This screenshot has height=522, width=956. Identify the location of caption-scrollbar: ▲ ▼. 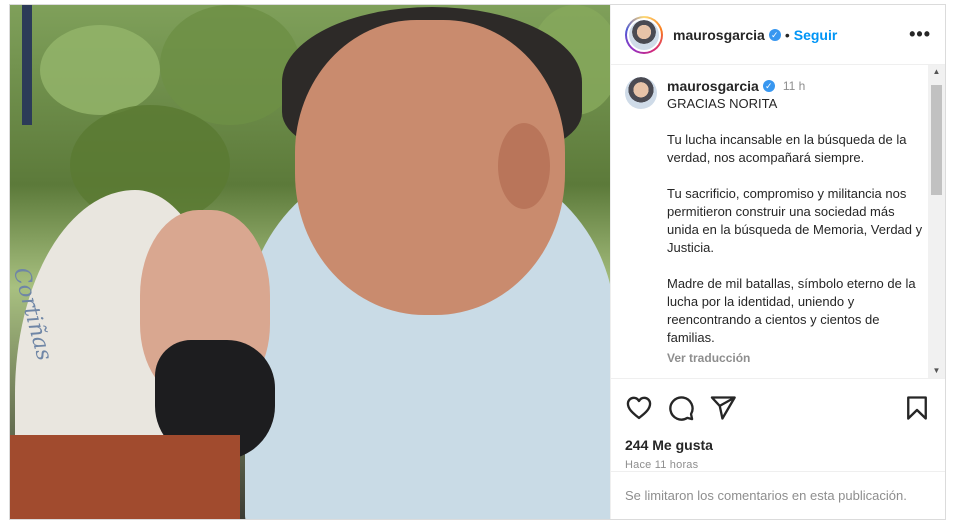
(936, 221).